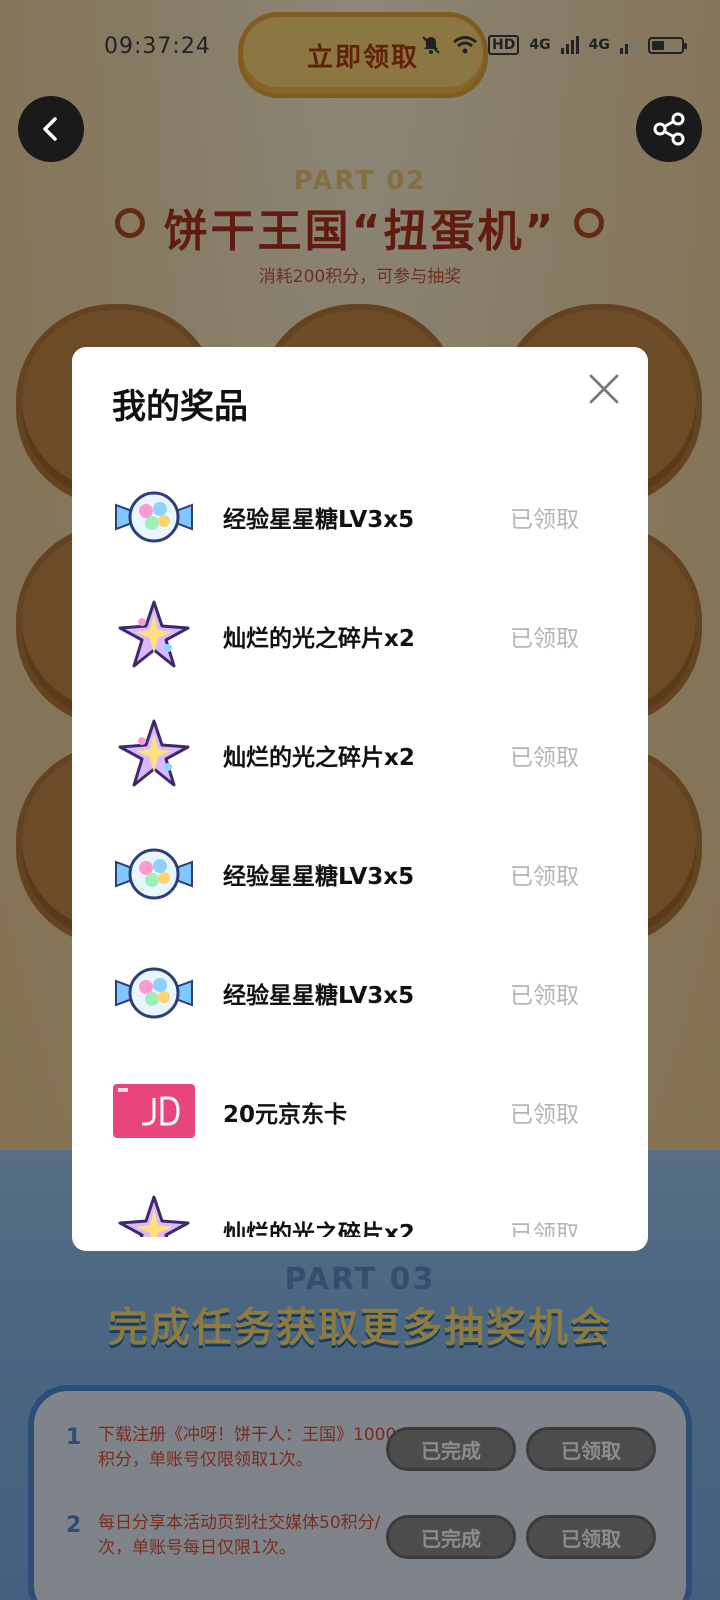 The image size is (720, 1600). I want to click on wifi-icon, so click(465, 45).